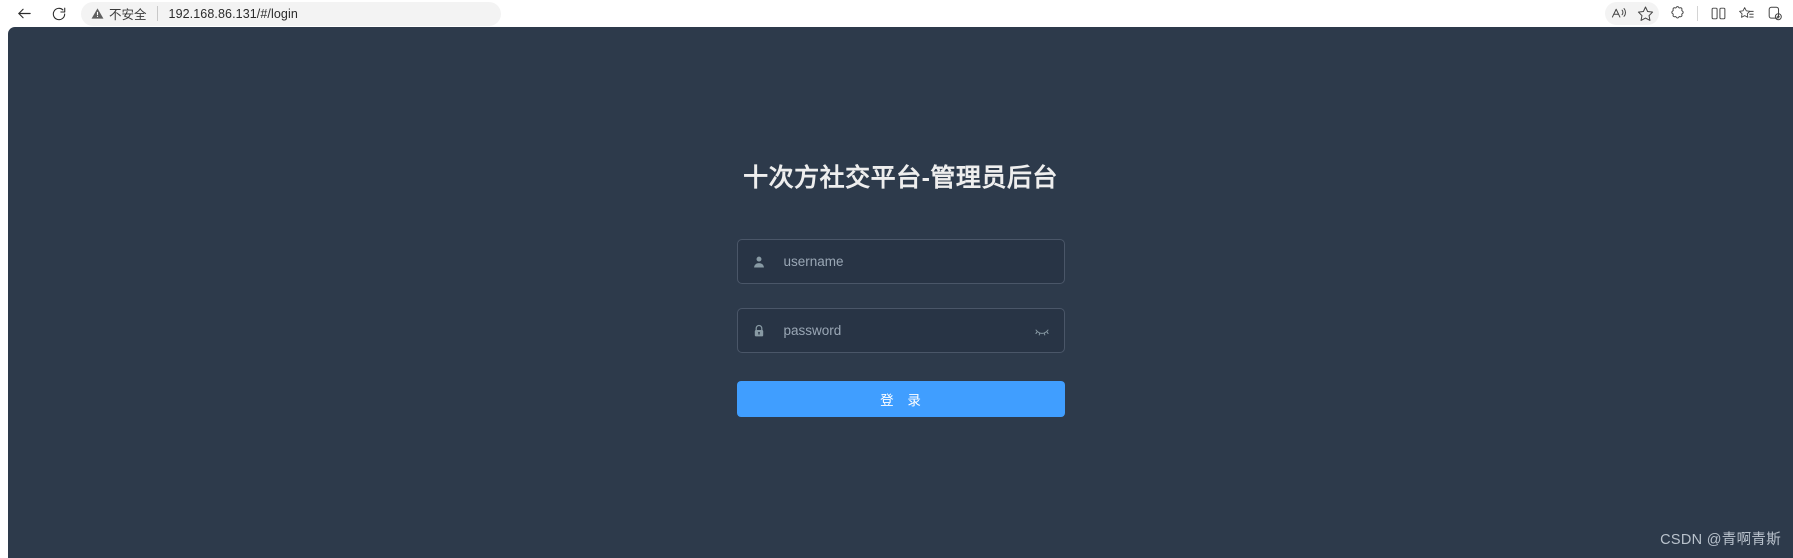 This screenshot has height=558, width=1793. I want to click on site-security-indicator: 不安全, so click(119, 13).